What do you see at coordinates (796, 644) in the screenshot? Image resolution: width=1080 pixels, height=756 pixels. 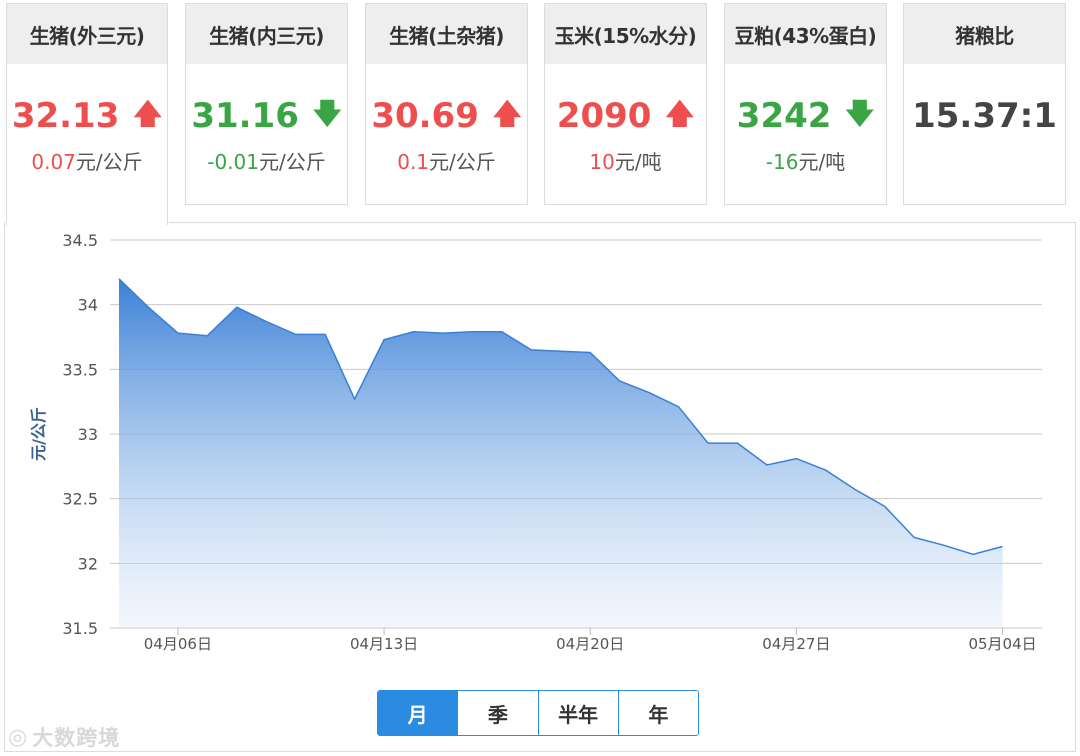 I see `x-tick-label: 04月27日` at bounding box center [796, 644].